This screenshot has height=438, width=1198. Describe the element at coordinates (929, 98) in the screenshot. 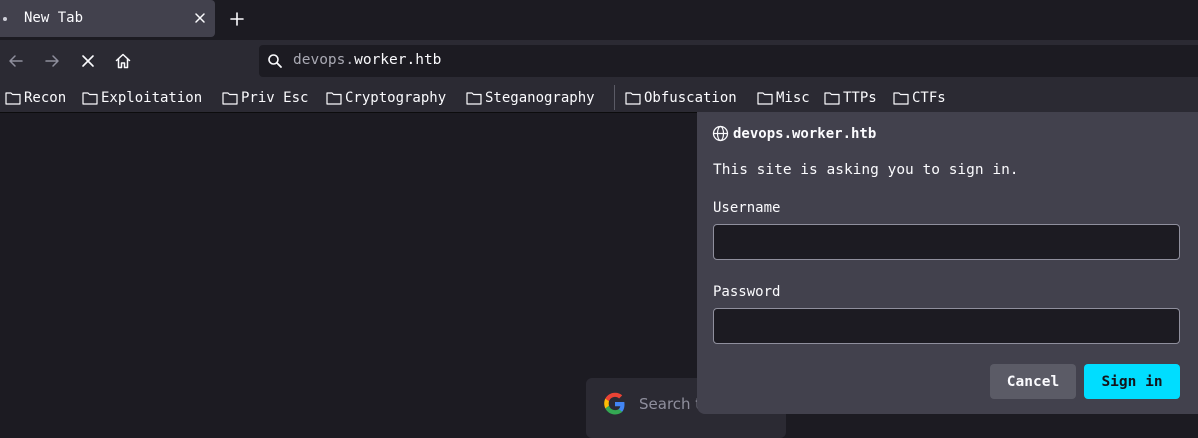

I see `bookmark-label: CTFs` at that location.